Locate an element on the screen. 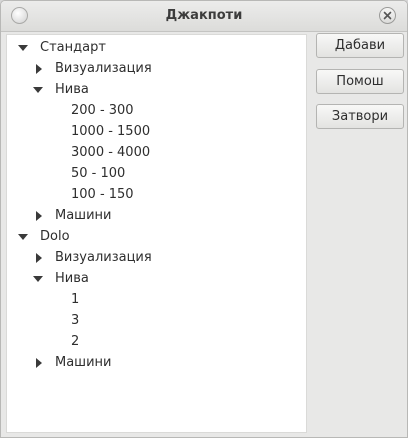 This screenshot has height=438, width=408. tree-leaf-level: 50 - 100 is located at coordinates (98, 173).